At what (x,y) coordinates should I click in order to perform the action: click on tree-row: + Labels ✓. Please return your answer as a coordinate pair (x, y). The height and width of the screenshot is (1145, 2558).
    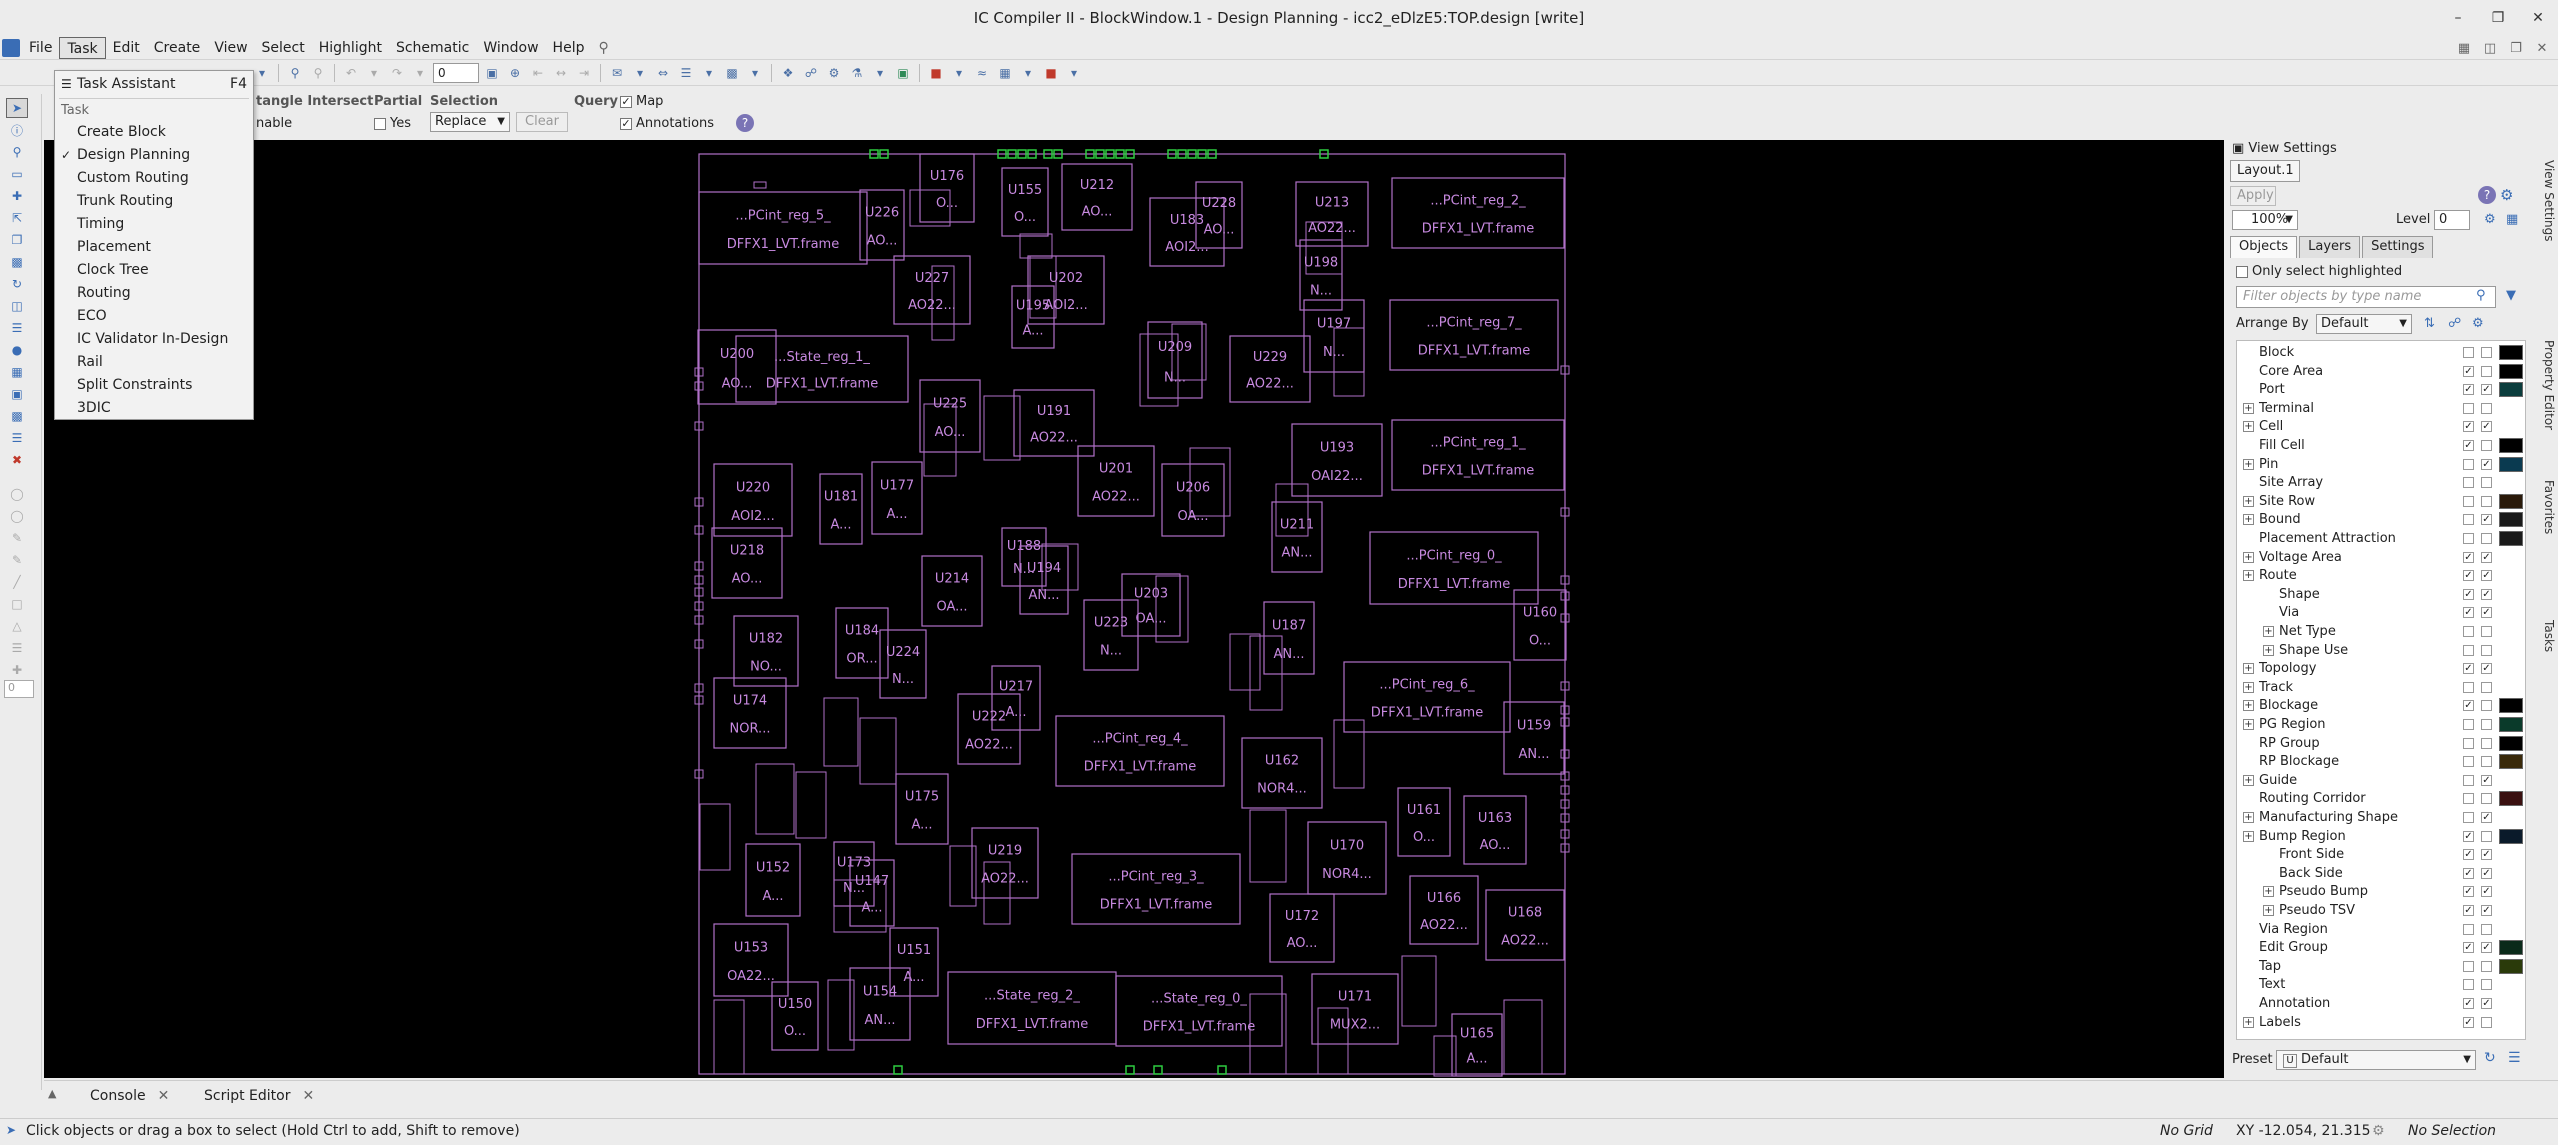
    Looking at the image, I should click on (2381, 1022).